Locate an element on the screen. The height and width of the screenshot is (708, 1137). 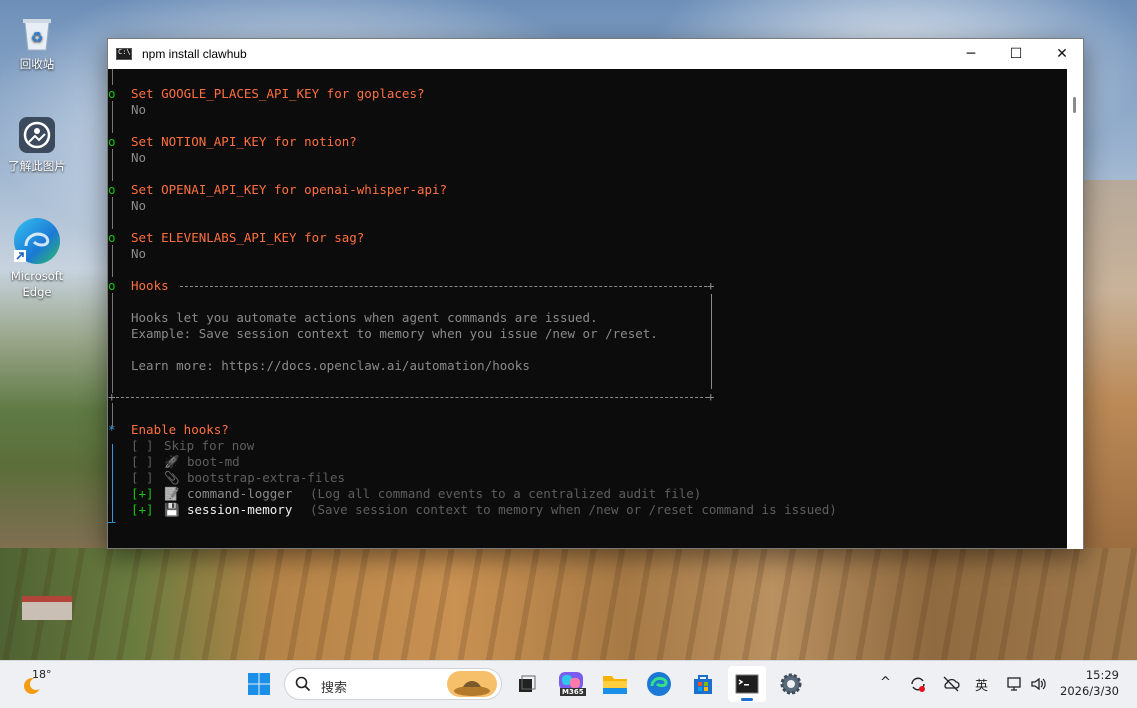
option-label: bootstrap-extra-files is located at coordinates (266, 478).